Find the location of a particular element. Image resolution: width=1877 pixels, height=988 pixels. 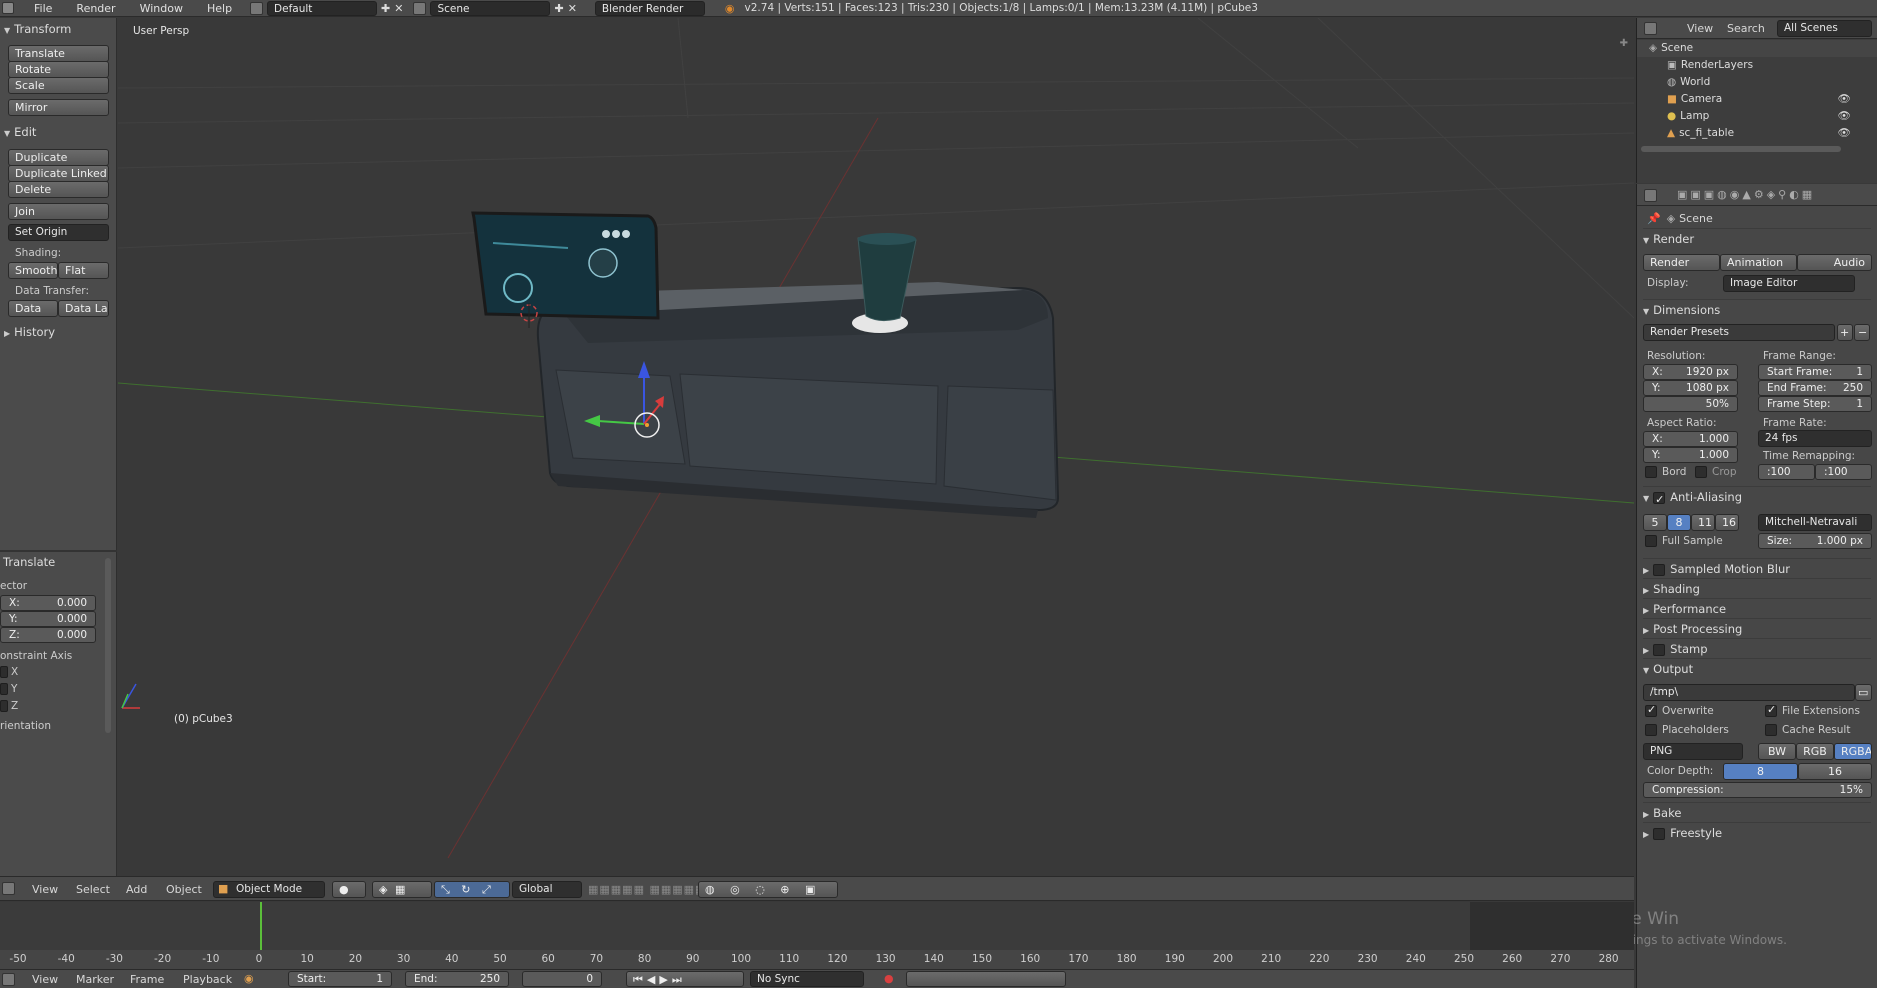

aa-samples-11: 11 is located at coordinates (1703, 522).